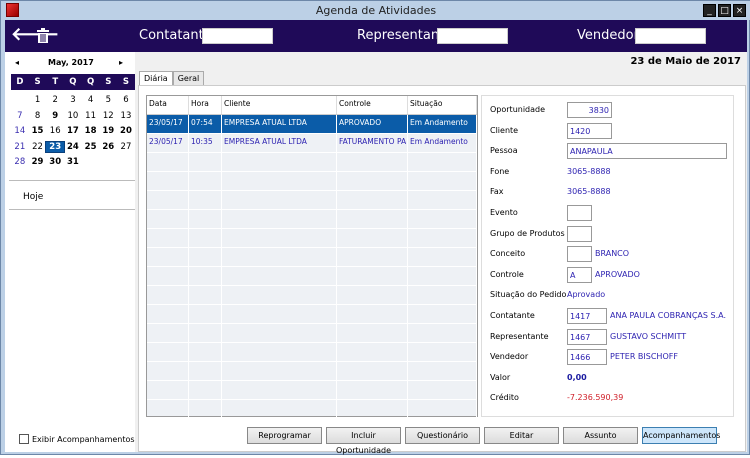 The width and height of the screenshot is (750, 458). I want to click on calendar-day: 7, so click(20, 116).